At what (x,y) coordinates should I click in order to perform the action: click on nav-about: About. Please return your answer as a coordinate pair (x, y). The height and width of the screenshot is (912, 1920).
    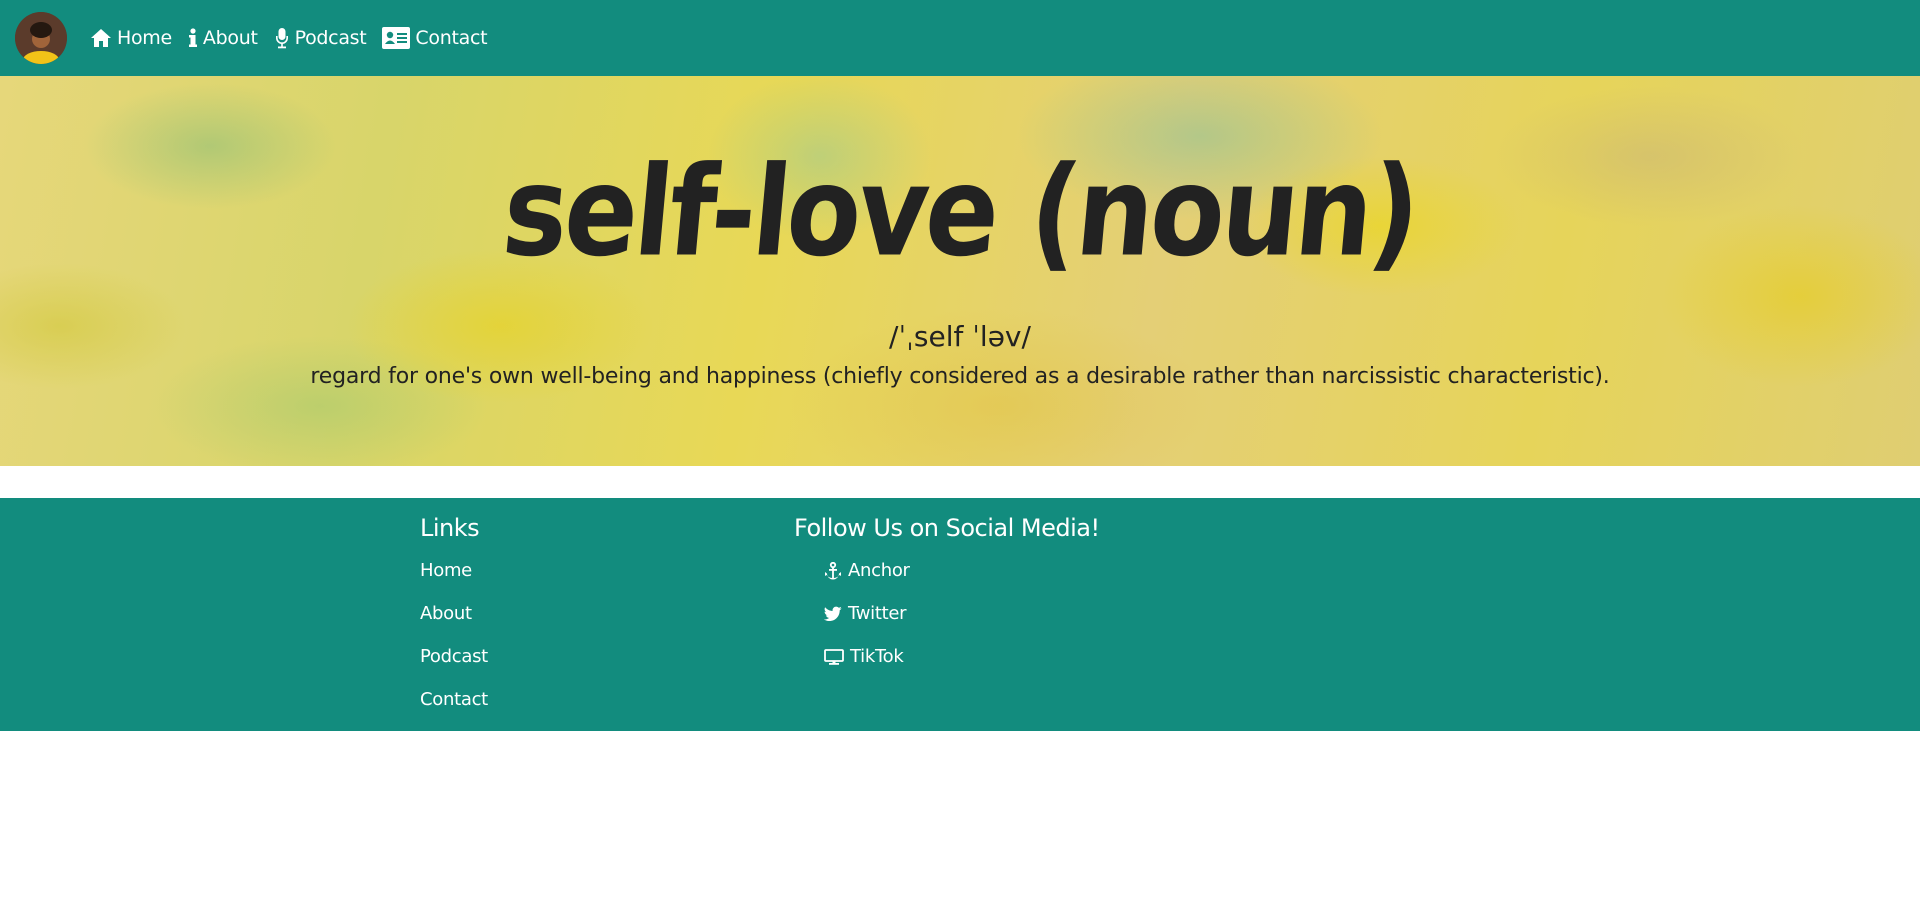
    Looking at the image, I should click on (223, 38).